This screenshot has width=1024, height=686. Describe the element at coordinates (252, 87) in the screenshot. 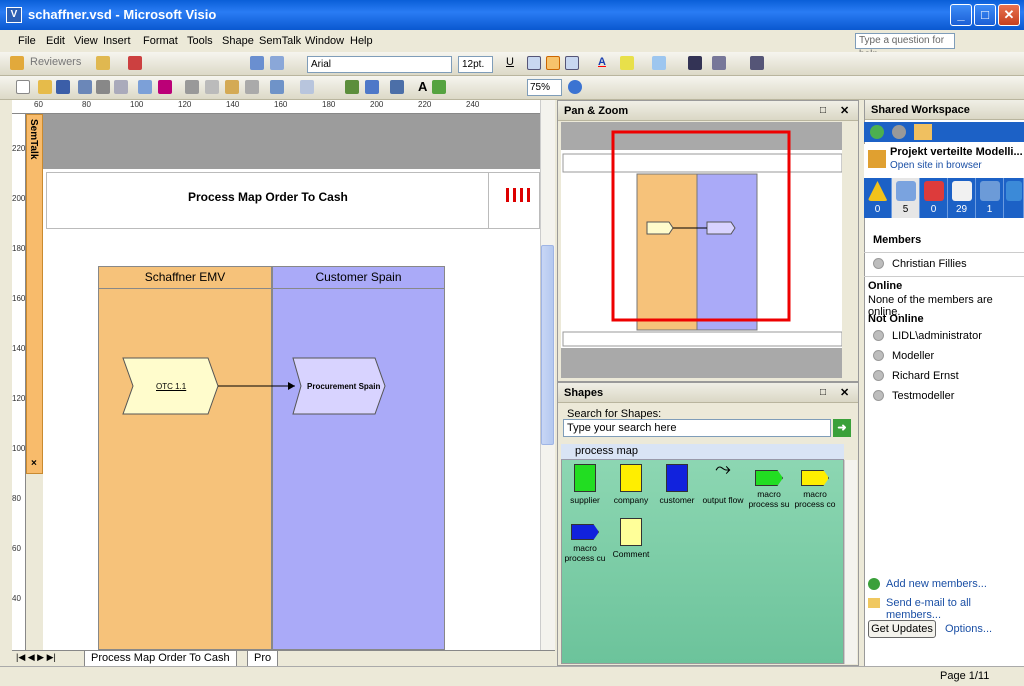

I see `format-painter-icon` at that location.